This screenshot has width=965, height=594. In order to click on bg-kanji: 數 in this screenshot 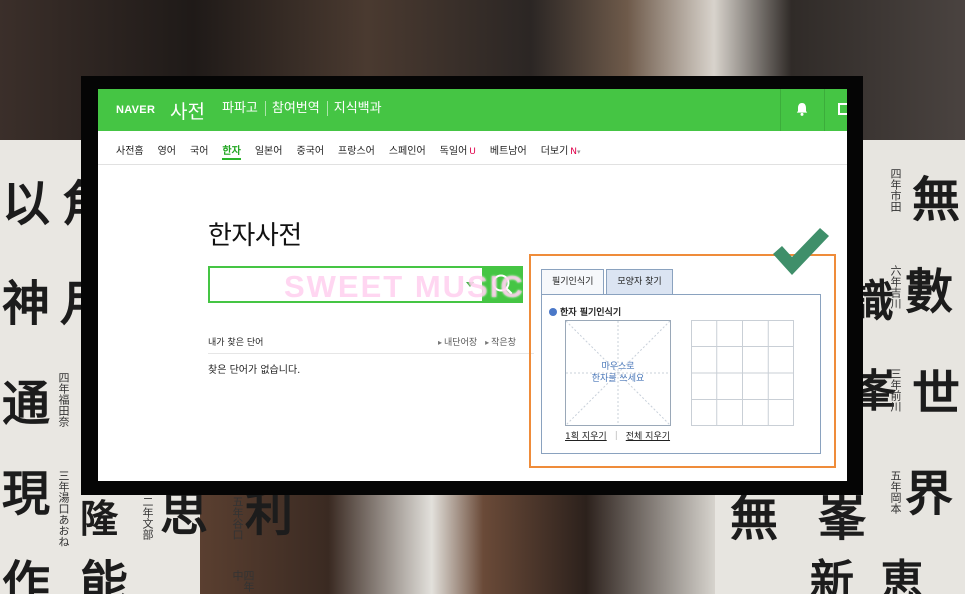, I will do `click(929, 292)`.